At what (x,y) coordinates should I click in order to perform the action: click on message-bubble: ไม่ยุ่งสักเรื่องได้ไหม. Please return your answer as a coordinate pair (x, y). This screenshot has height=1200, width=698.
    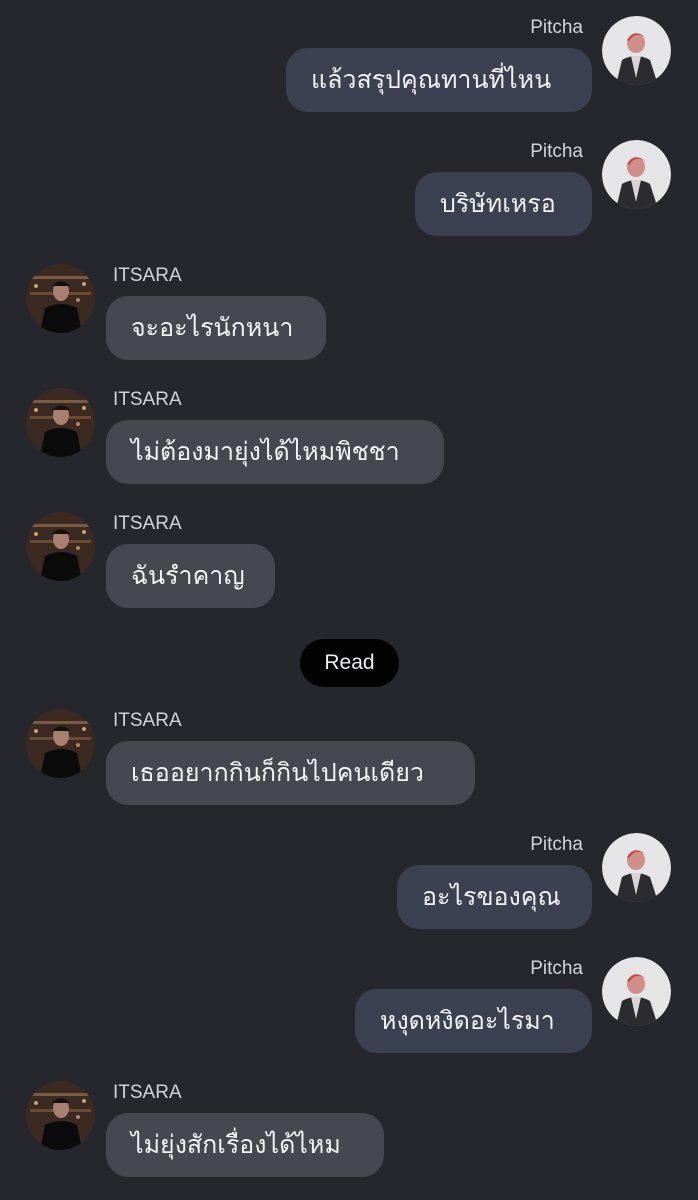
    Looking at the image, I should click on (245, 1145).